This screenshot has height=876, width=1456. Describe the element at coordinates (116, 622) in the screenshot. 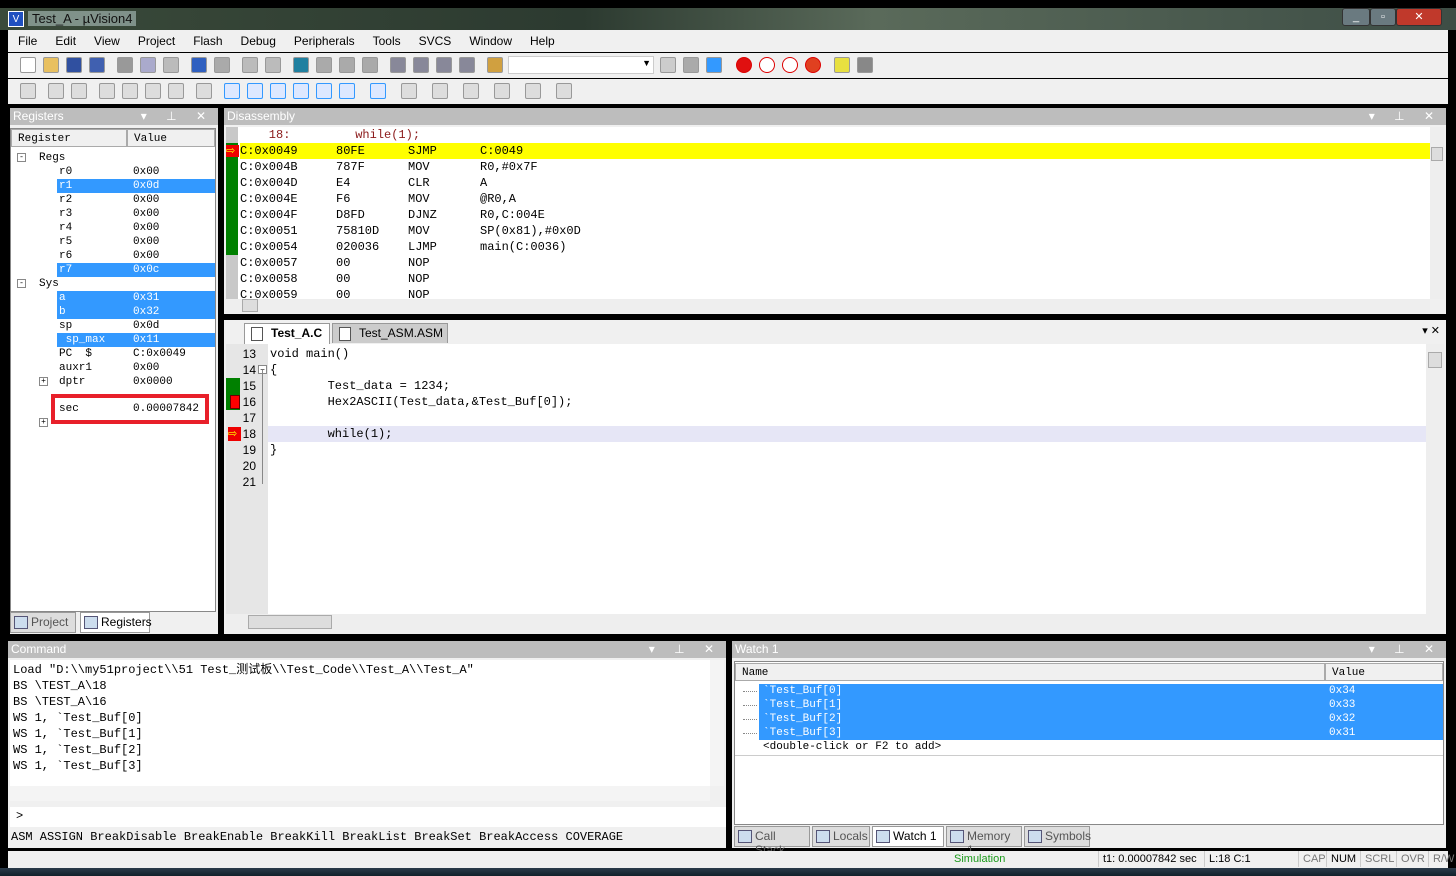

I see `tab-registers: Registers` at that location.